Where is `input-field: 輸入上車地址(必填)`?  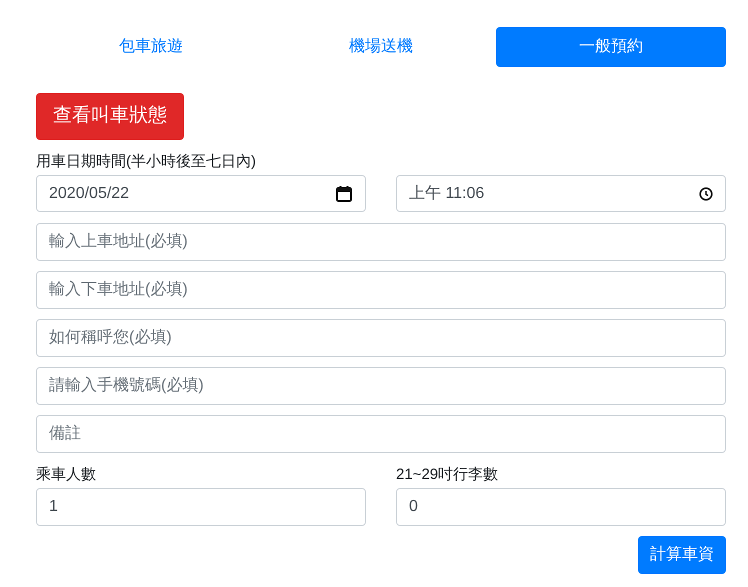 input-field: 輸入上車地址(必填) is located at coordinates (381, 242).